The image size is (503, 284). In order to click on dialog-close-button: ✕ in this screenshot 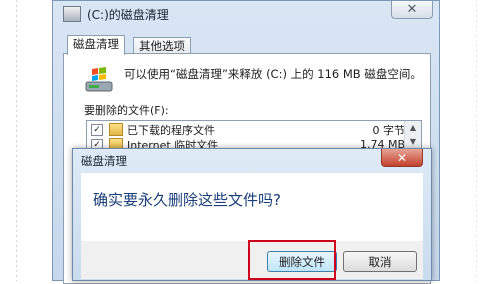, I will do `click(402, 158)`.